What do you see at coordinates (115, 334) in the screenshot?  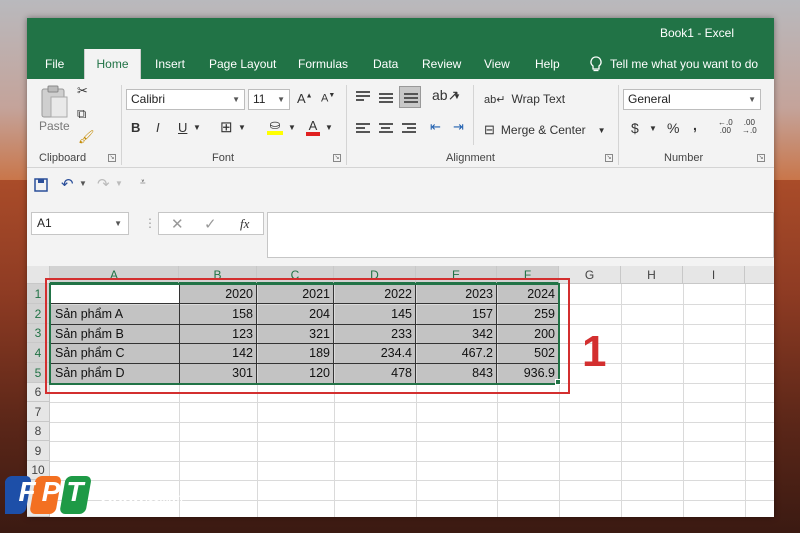 I see `cell-a3: Sản phẩm B` at bounding box center [115, 334].